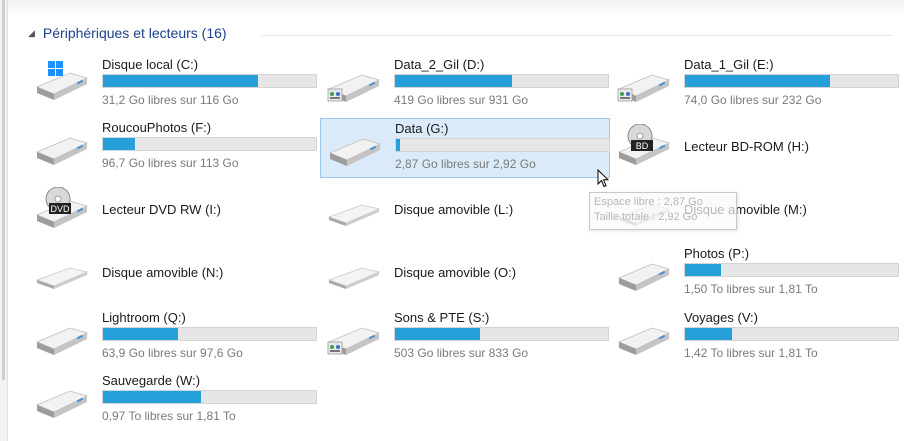 This screenshot has width=904, height=441. I want to click on drive-tile: Data_2_Gil (D:) 419 Go libres sur 931 Go, so click(465, 85).